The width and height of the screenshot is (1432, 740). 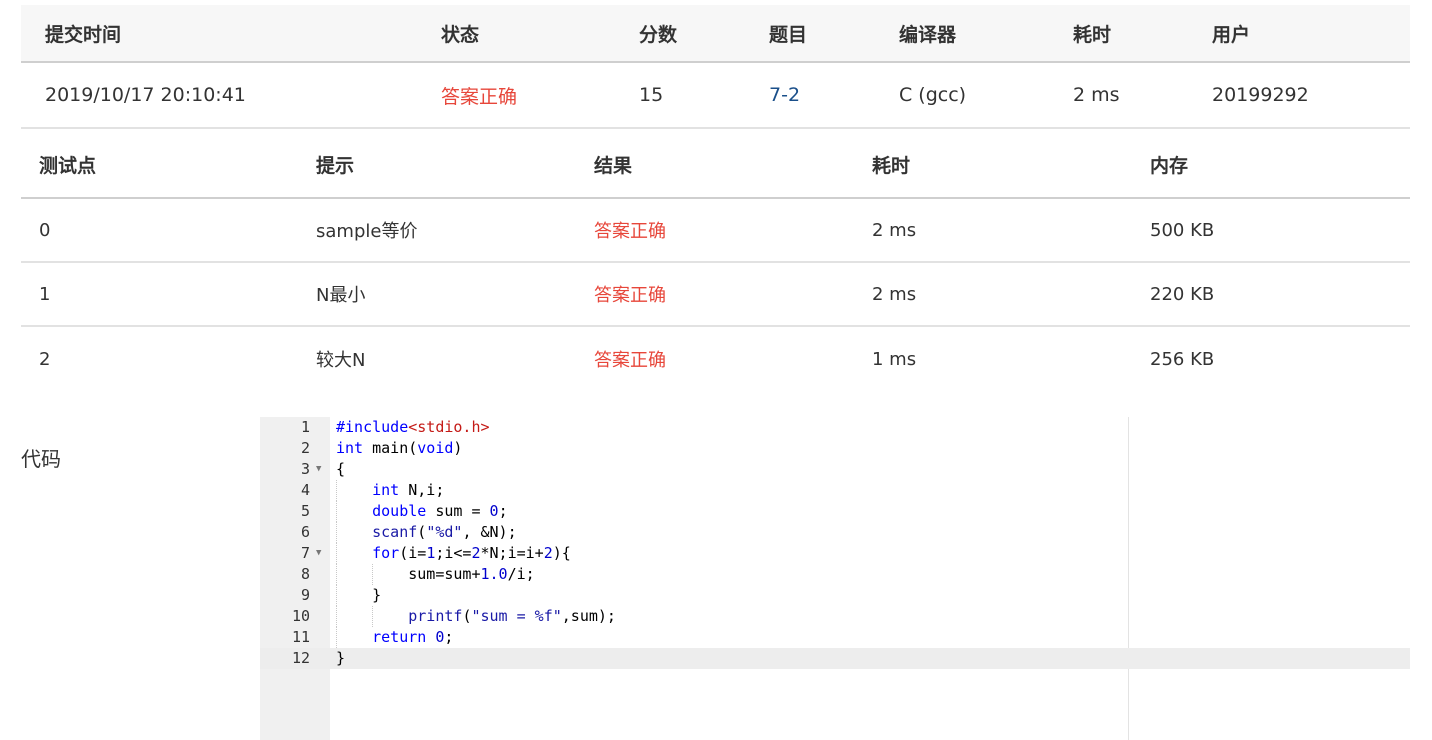 I want to click on line-number: 3, so click(x=305, y=469).